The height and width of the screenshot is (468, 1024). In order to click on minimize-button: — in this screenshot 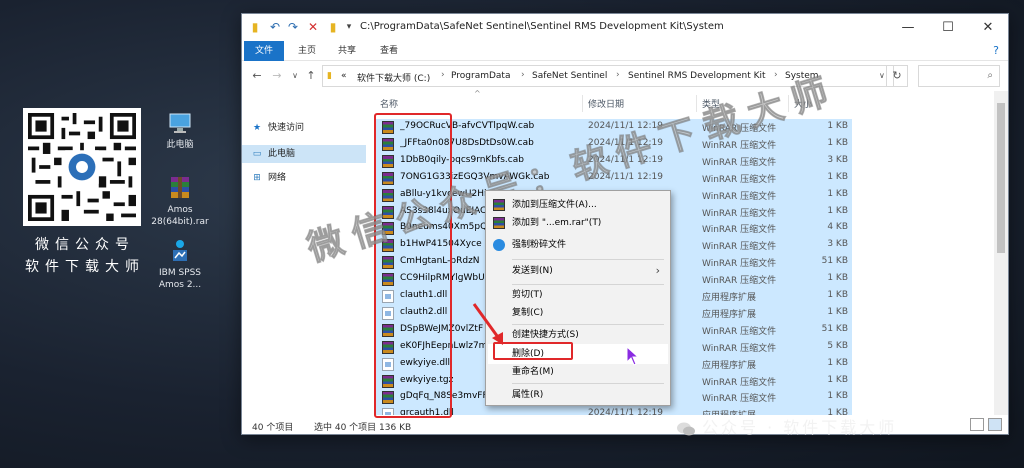, I will do `click(908, 27)`.